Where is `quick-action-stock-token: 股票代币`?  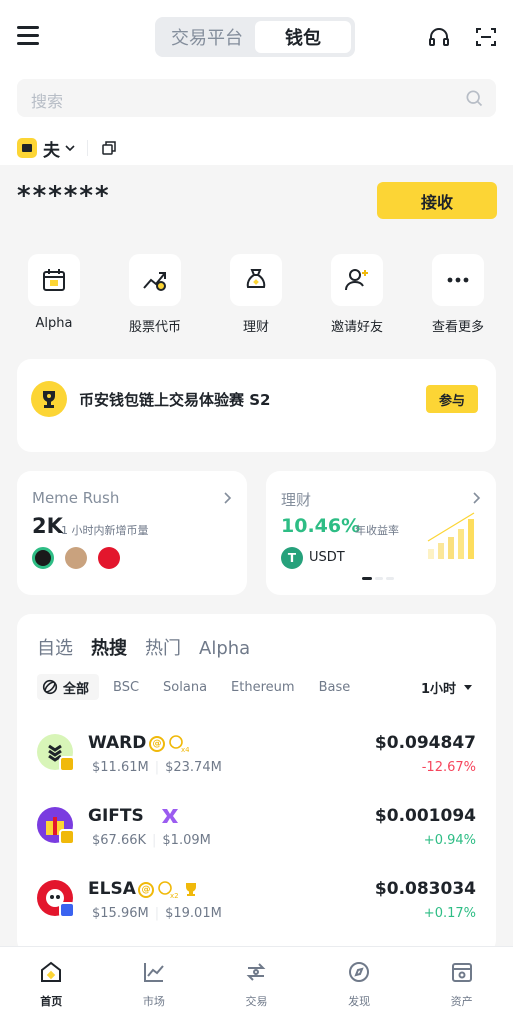
quick-action-stock-token: 股票代币 is located at coordinates (155, 294).